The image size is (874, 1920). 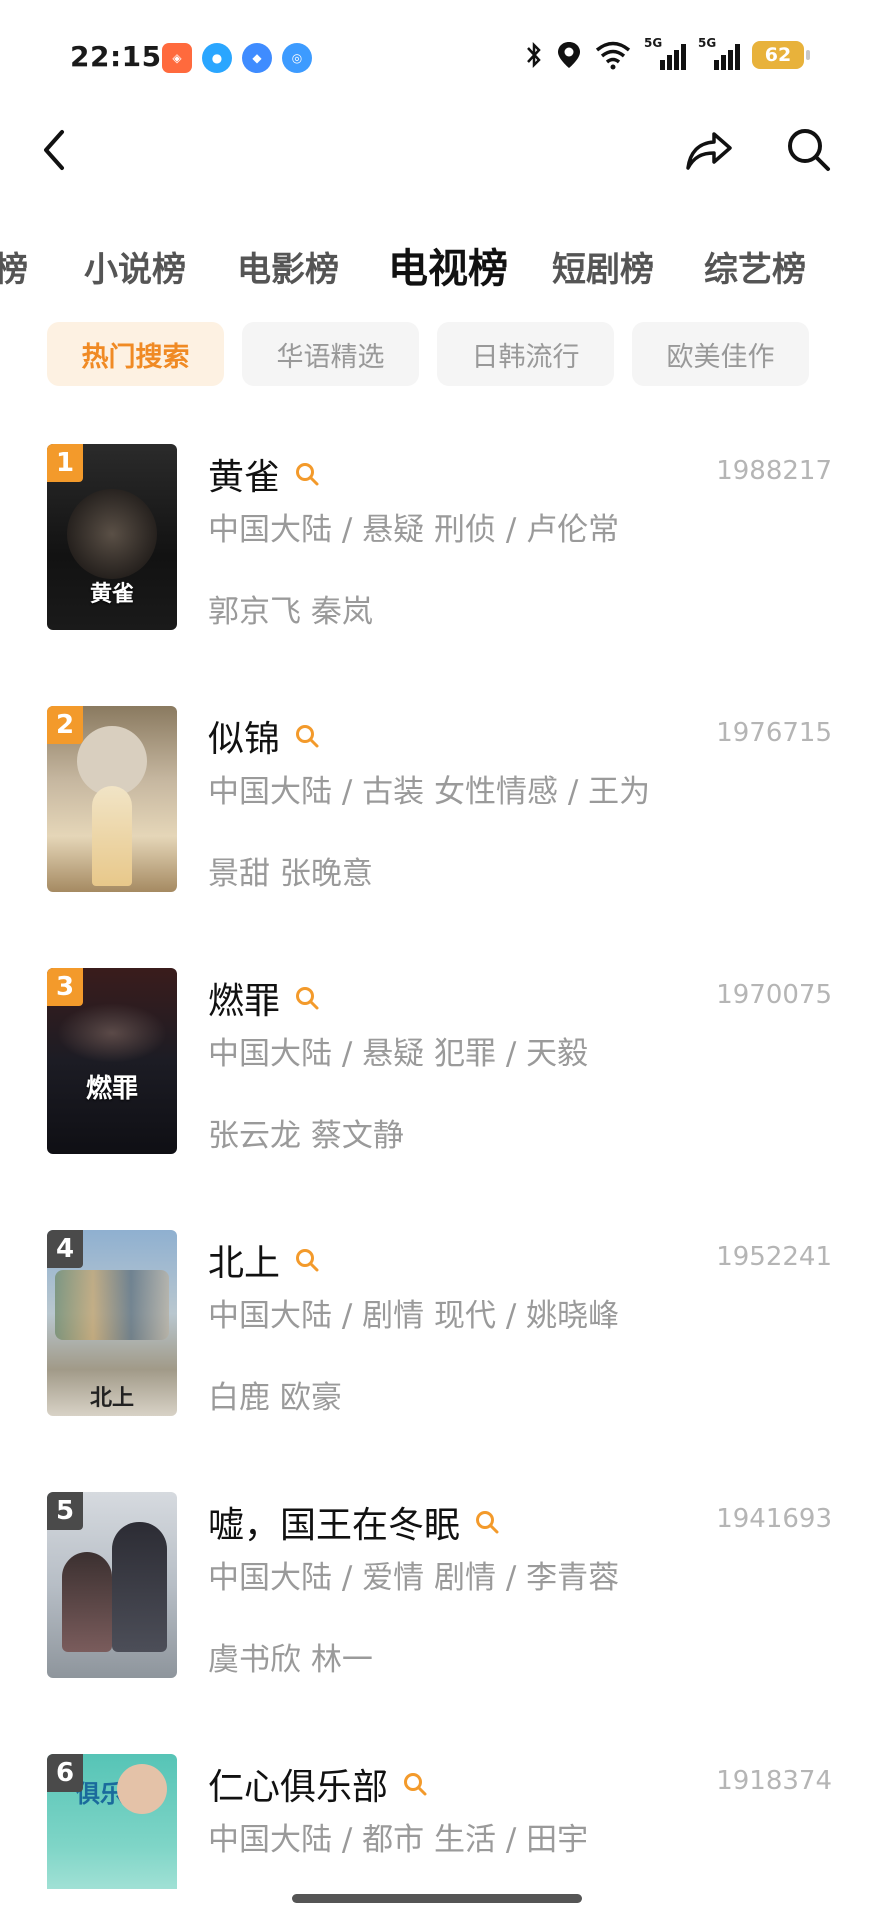 I want to click on cellular-signal-2-icon: 5G, so click(x=719, y=53).